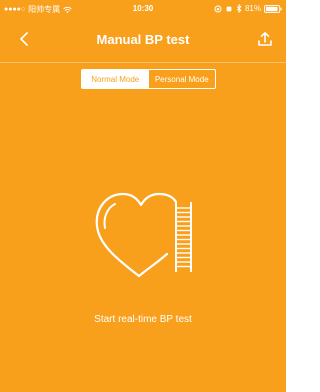 This screenshot has width=320, height=392. What do you see at coordinates (252, 8) in the screenshot?
I see `battery-percent: 81%` at bounding box center [252, 8].